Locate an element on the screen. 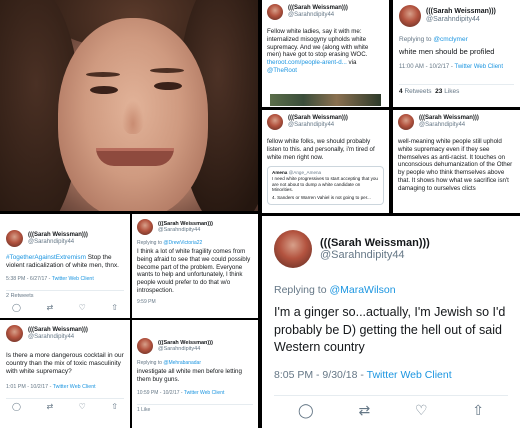 This screenshot has width=520, height=428. quote-handle: @Ange_Amena is located at coordinates (305, 173).